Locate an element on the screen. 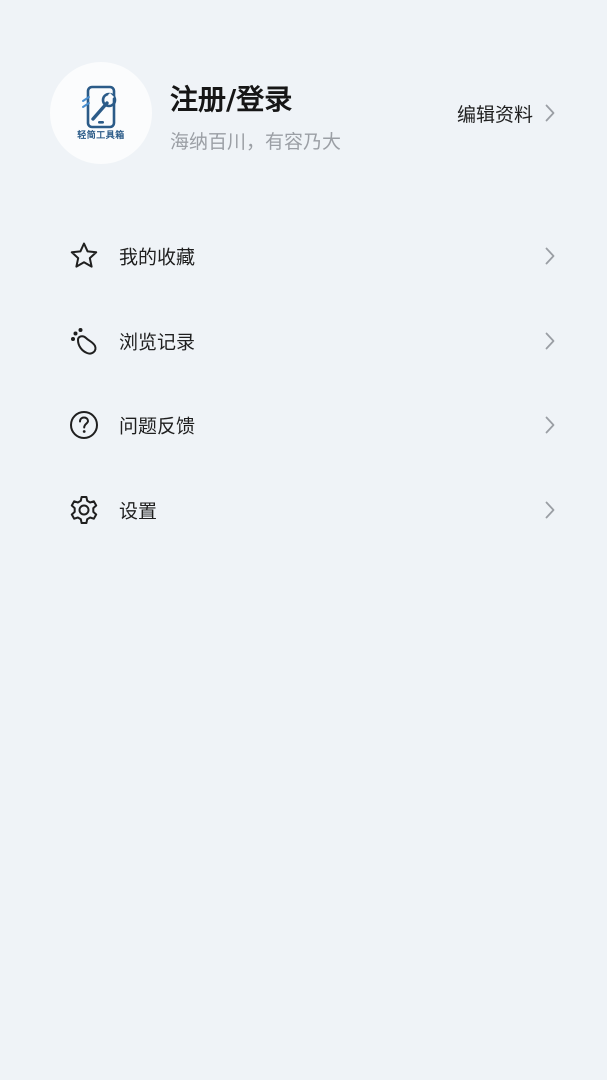  gear-icon is located at coordinates (84, 510).